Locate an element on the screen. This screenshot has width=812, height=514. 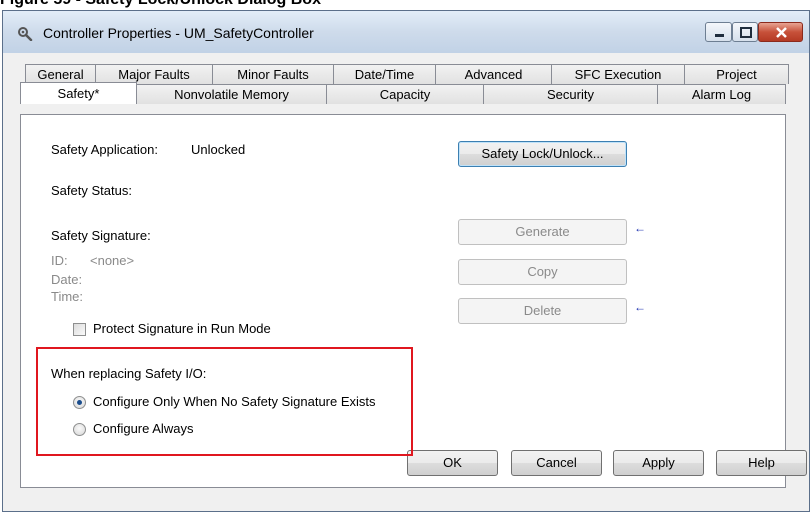
safety-status-label: Safety Status: is located at coordinates (91, 190).